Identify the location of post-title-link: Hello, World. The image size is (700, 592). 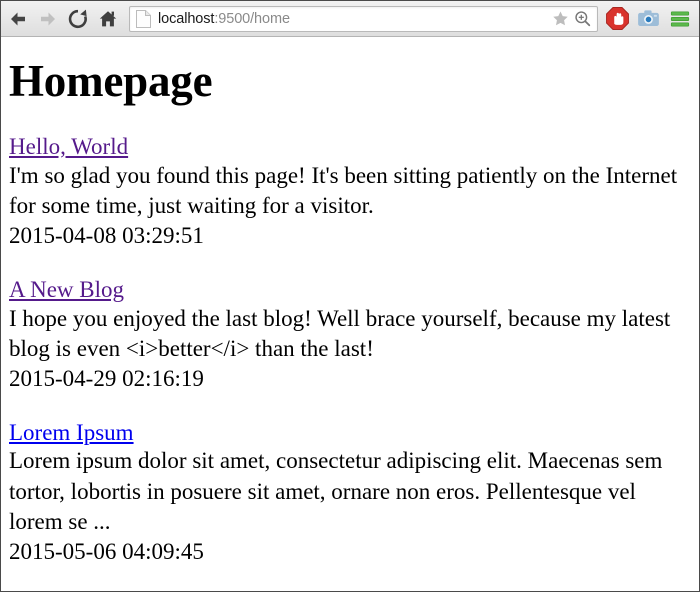
(68, 147).